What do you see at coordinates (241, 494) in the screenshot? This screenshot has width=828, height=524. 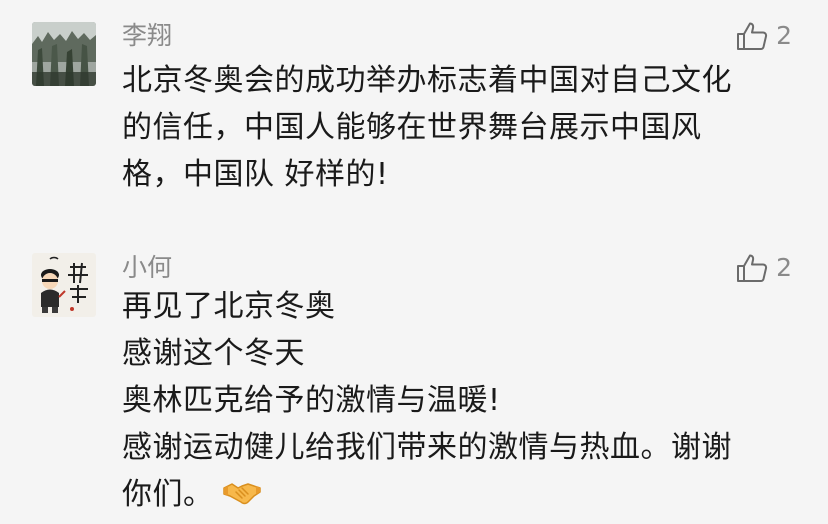 I see `handshake-icon` at bounding box center [241, 494].